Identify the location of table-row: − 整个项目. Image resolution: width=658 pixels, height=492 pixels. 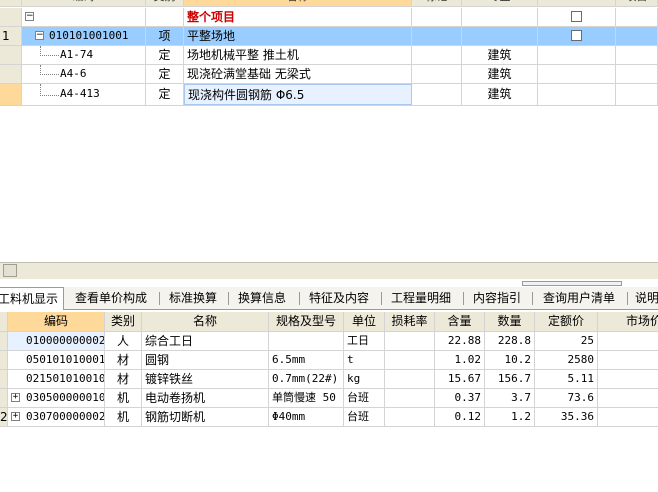
(329, 17).